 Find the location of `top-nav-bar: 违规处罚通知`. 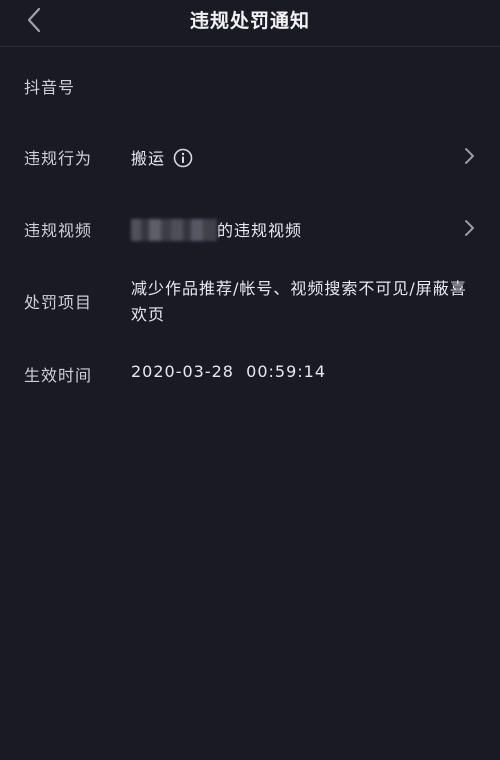

top-nav-bar: 违规处罚通知 is located at coordinates (250, 23).